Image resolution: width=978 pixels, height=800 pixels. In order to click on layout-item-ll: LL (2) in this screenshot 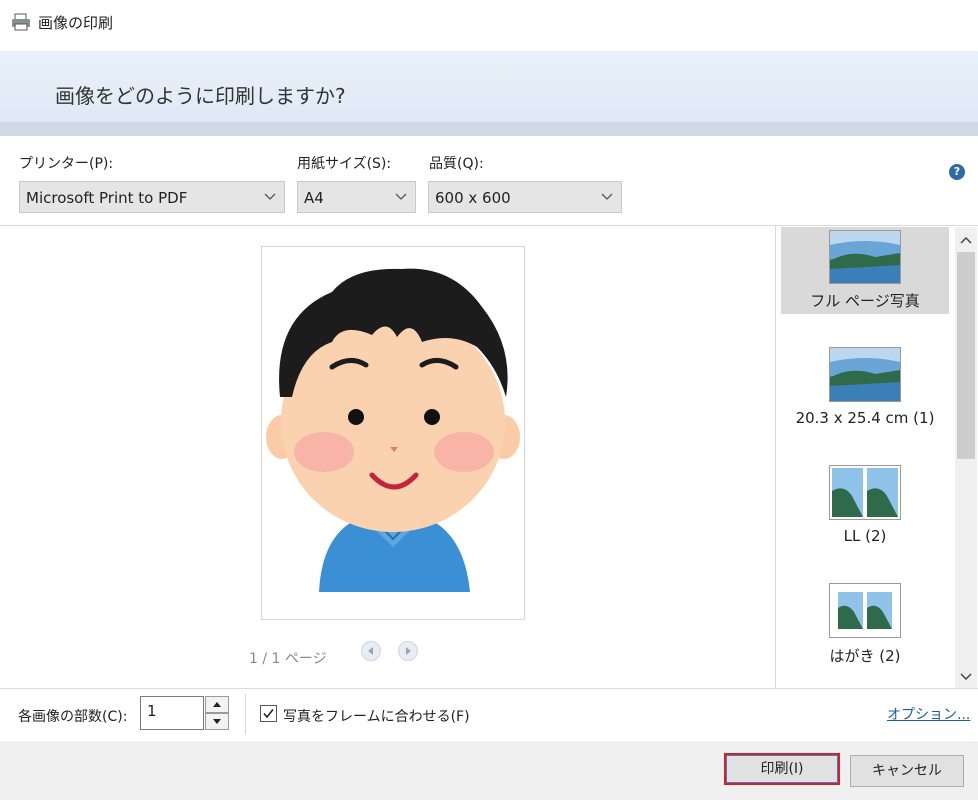, I will do `click(865, 508)`.